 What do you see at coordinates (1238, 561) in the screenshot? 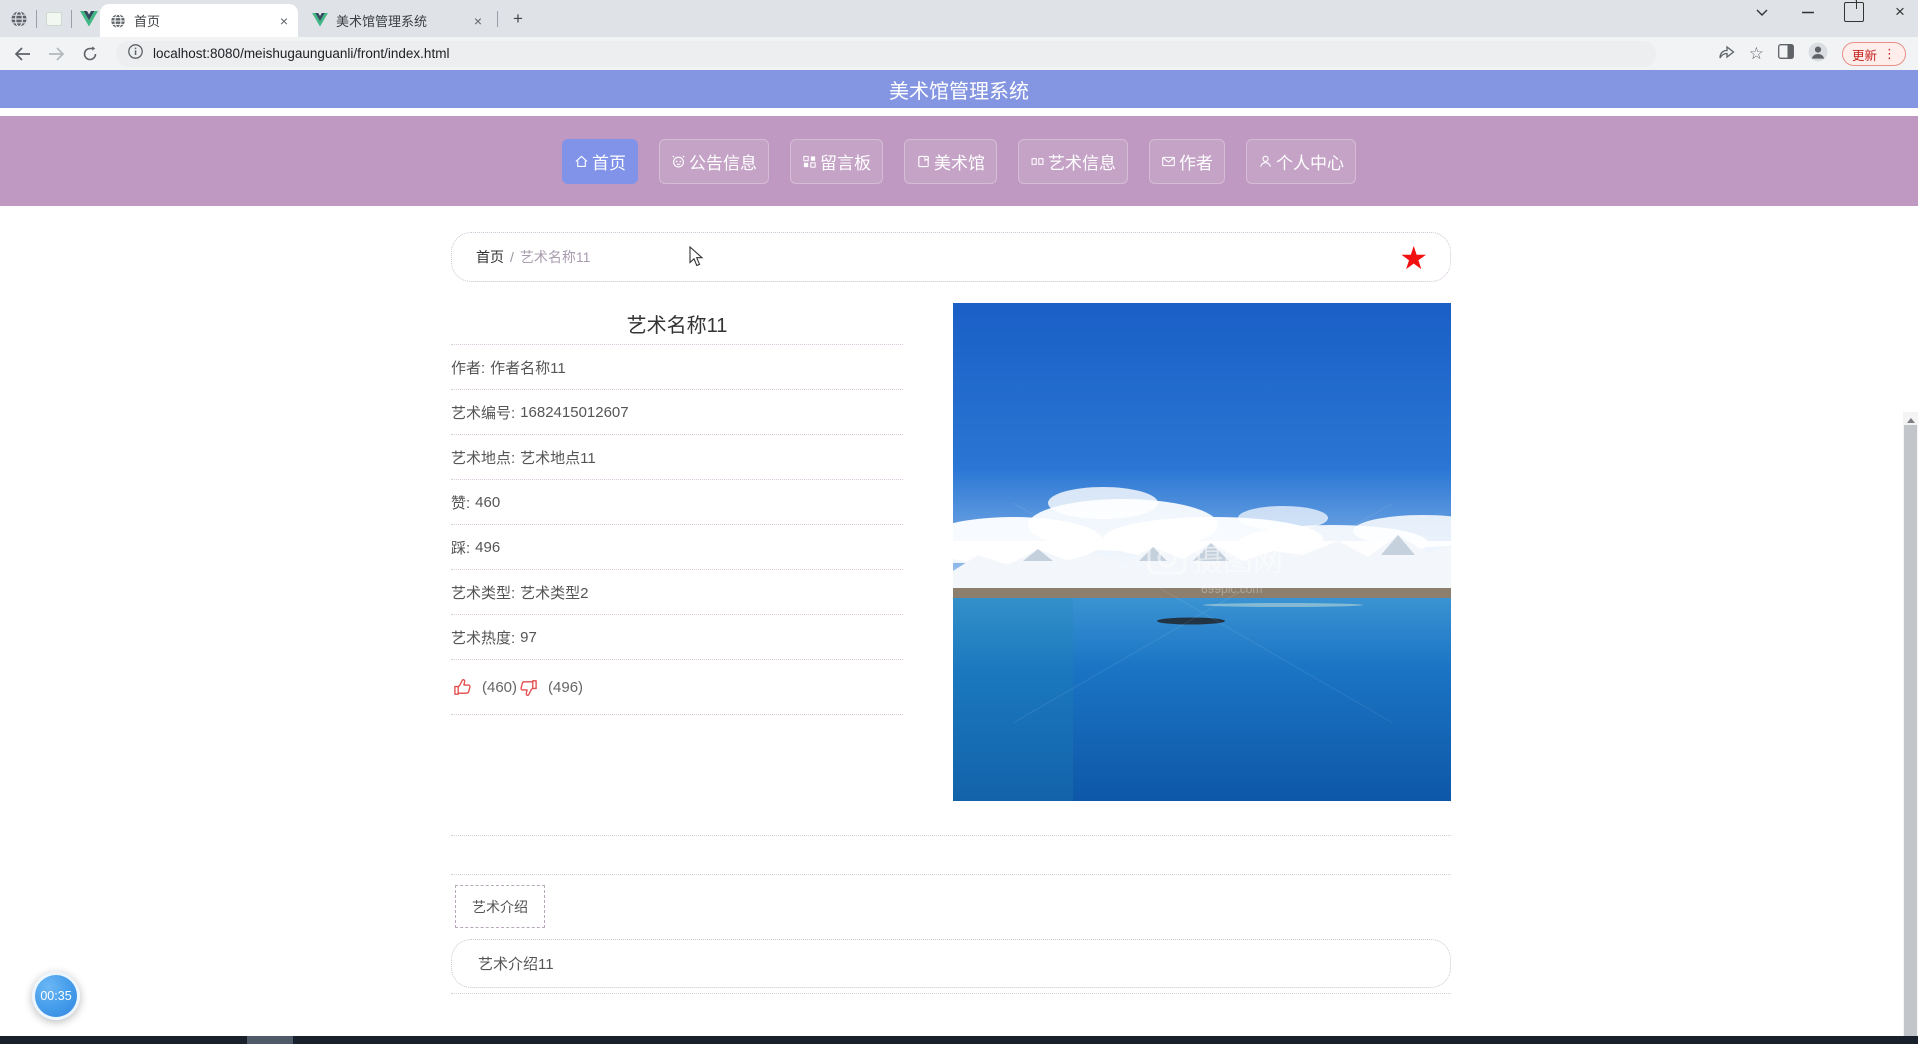
I see `watermark-text: 摄图网` at bounding box center [1238, 561].